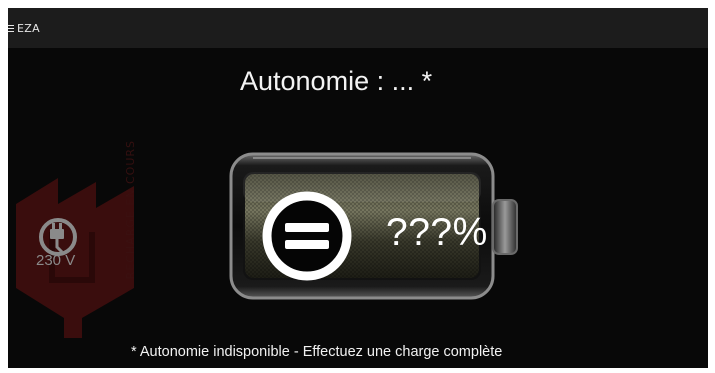 This screenshot has width=715, height=373. I want to click on plug-voltage-label: 230 V, so click(56, 260).